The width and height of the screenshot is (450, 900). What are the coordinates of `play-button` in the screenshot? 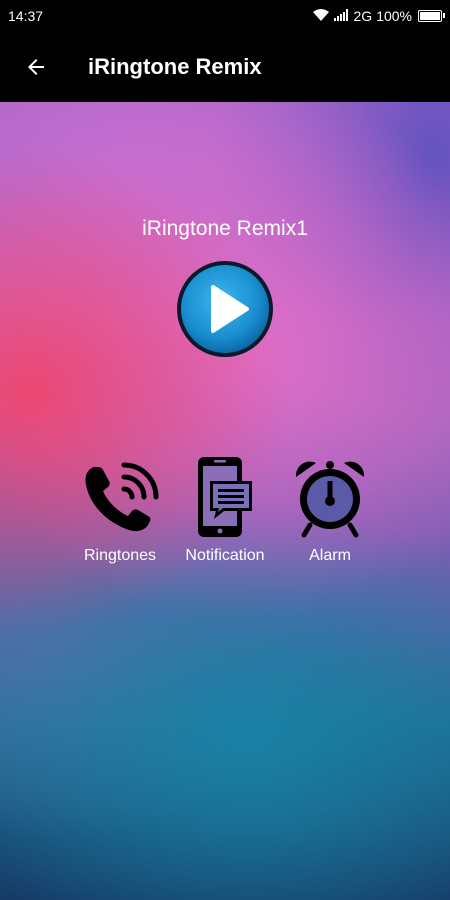 It's located at (225, 309).